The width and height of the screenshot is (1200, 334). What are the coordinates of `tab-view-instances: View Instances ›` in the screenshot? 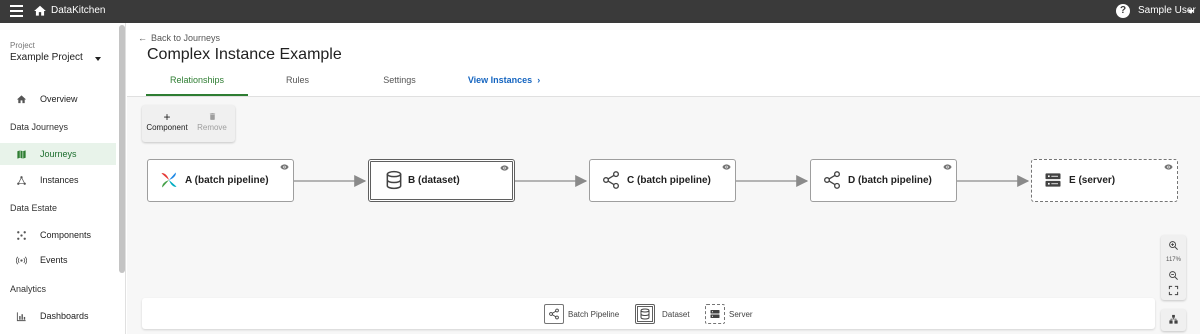 It's located at (504, 85).